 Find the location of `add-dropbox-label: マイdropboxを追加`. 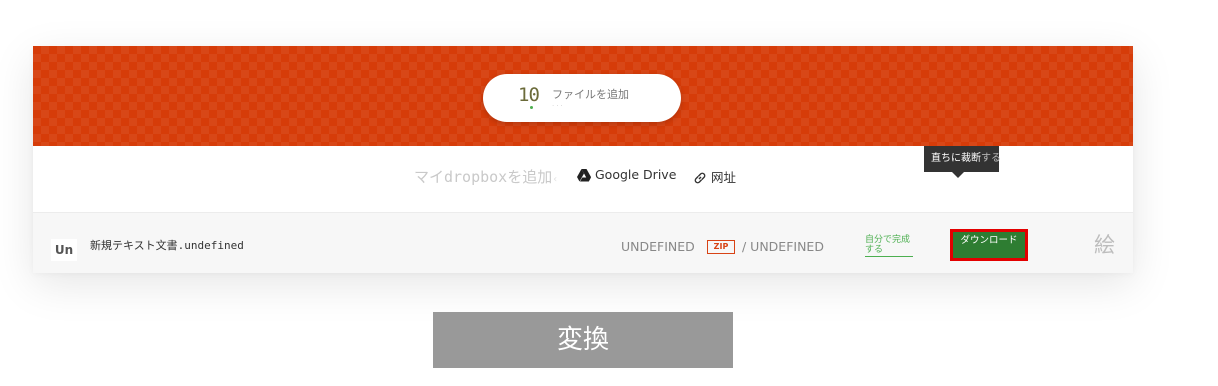

add-dropbox-label: マイdropboxを追加 is located at coordinates (483, 177).